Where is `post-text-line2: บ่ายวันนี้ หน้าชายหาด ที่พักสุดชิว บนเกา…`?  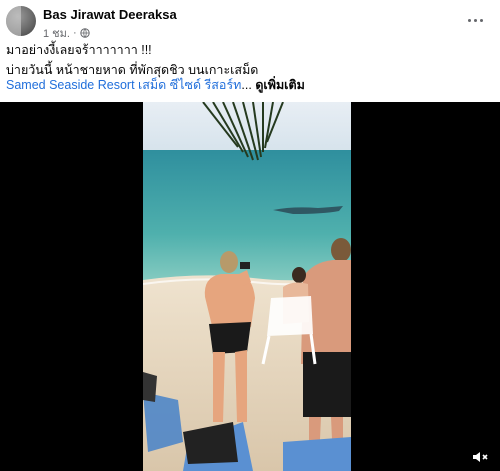 post-text-line2: บ่ายวันนี้ หน้าชายหาด ที่พักสุดชิว บนเกา… is located at coordinates (132, 70).